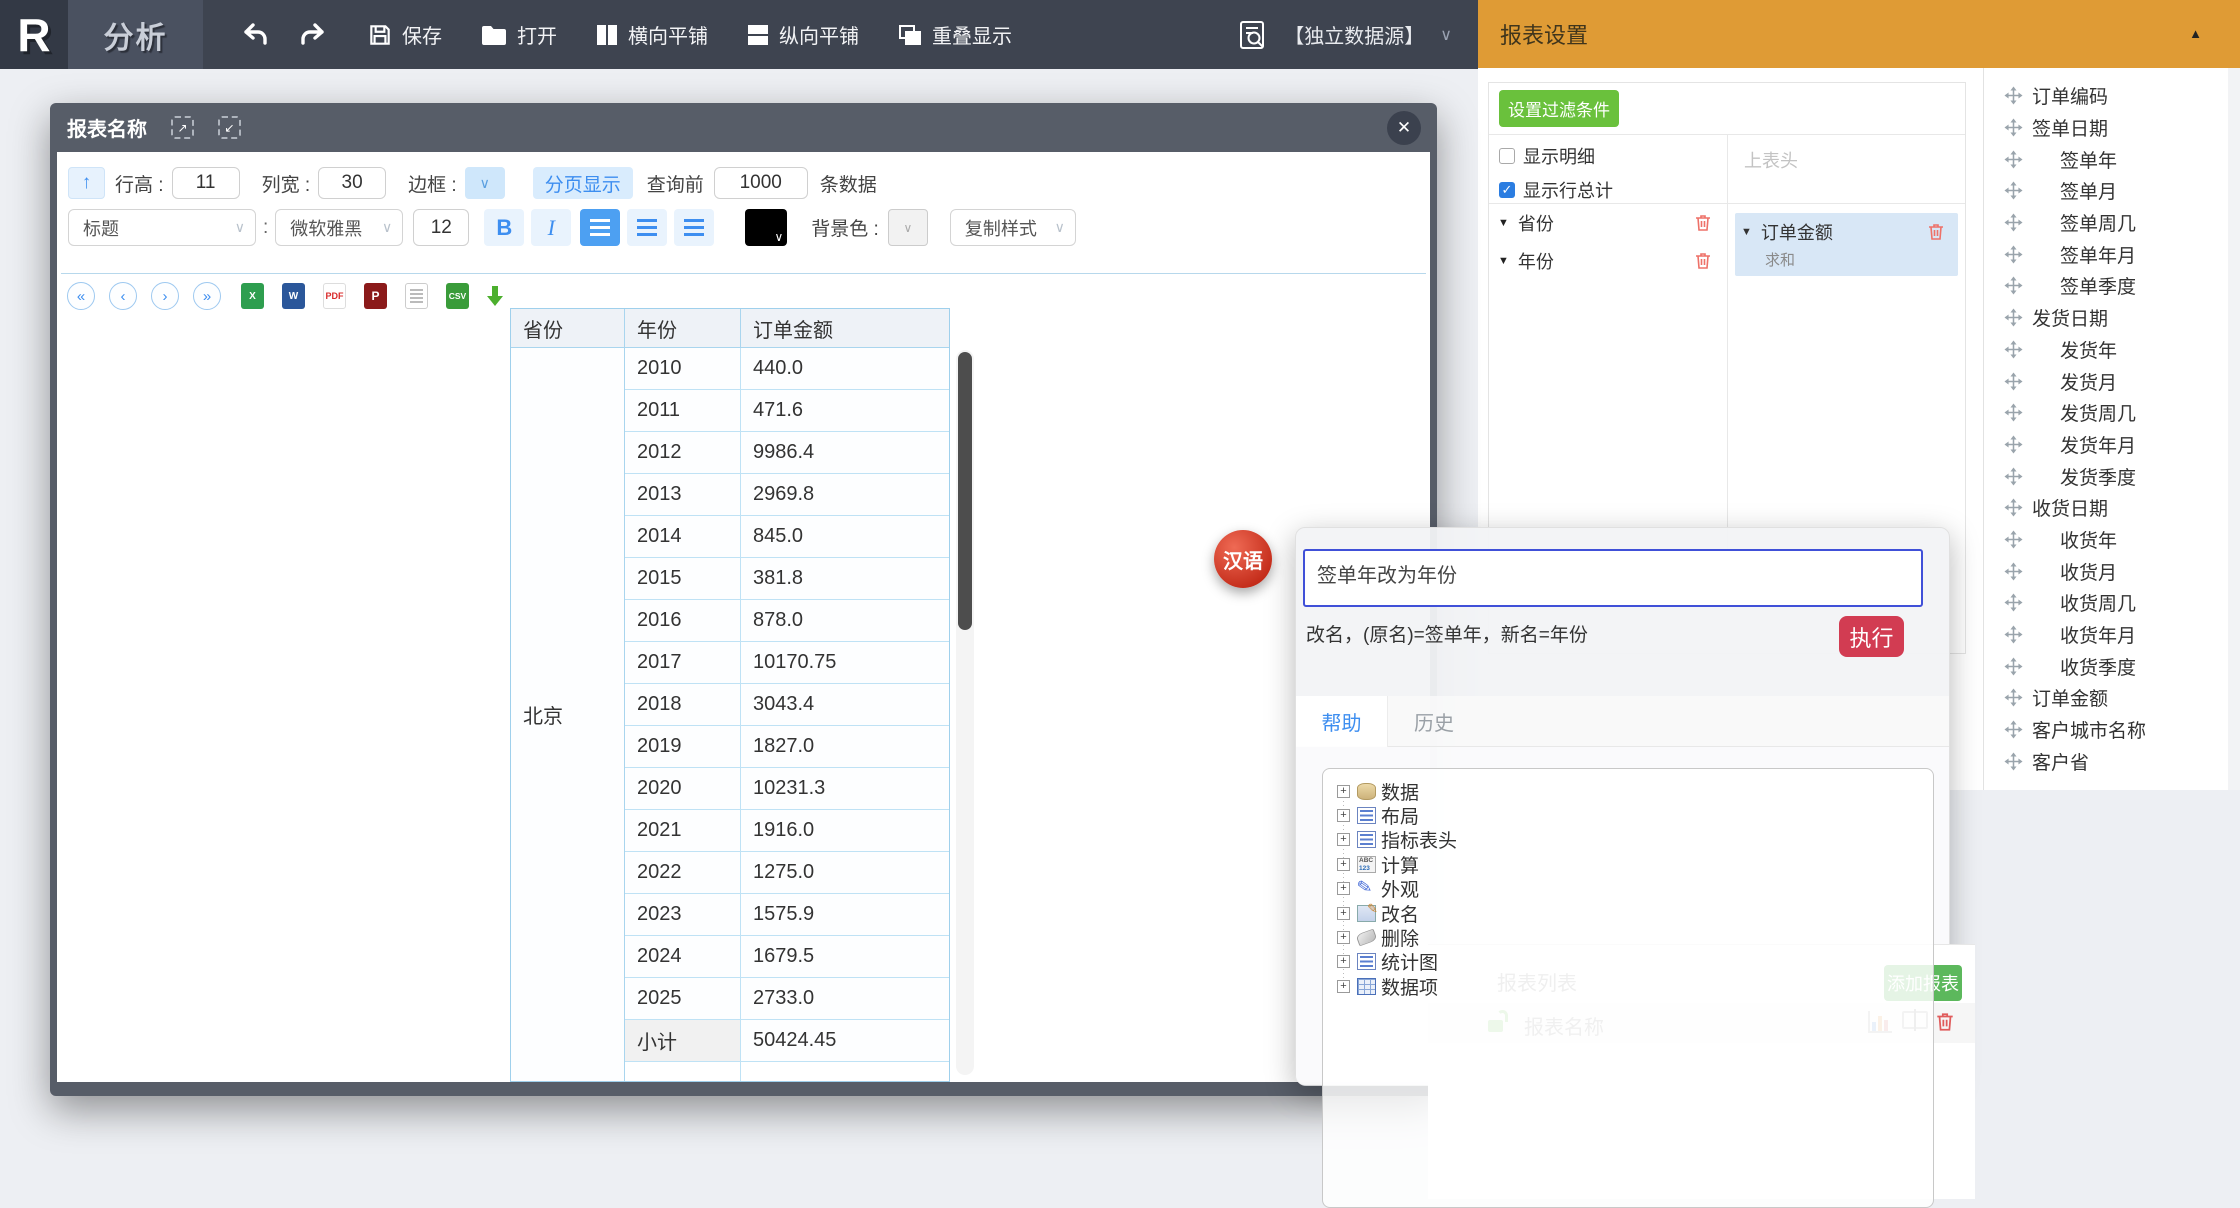 The width and height of the screenshot is (2240, 1208). What do you see at coordinates (1404, 127) in the screenshot?
I see `close-button: ✕` at bounding box center [1404, 127].